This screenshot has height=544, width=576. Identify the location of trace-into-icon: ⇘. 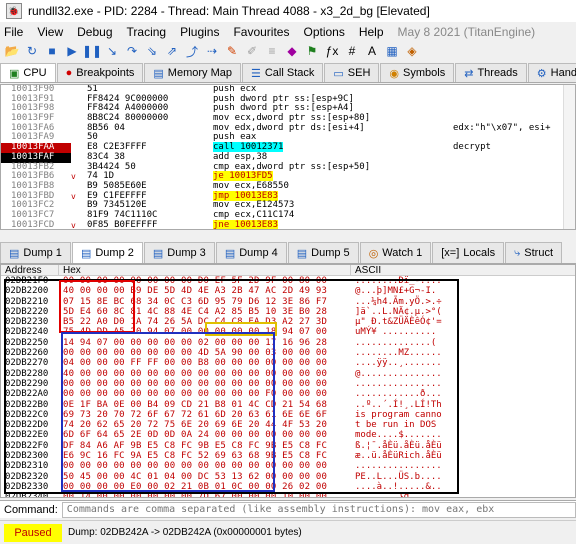
(152, 51).